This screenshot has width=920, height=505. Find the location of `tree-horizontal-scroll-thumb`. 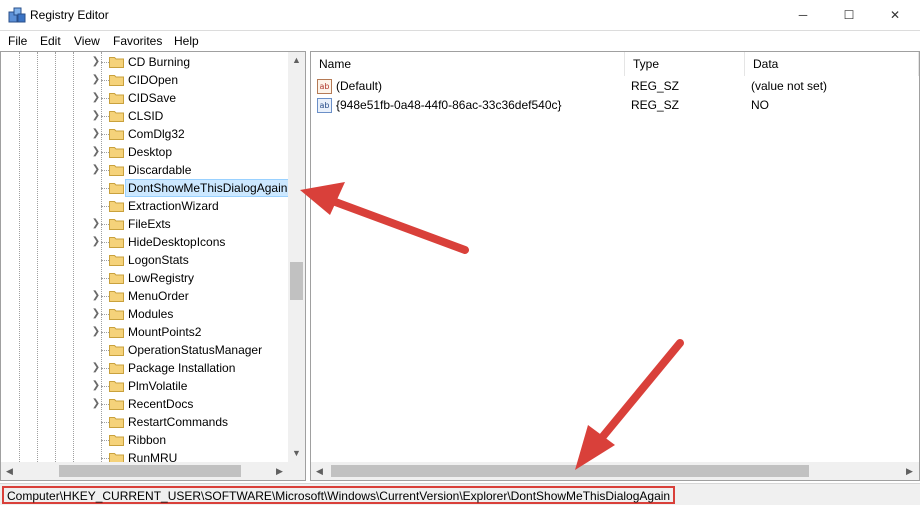

tree-horizontal-scroll-thumb is located at coordinates (150, 471).